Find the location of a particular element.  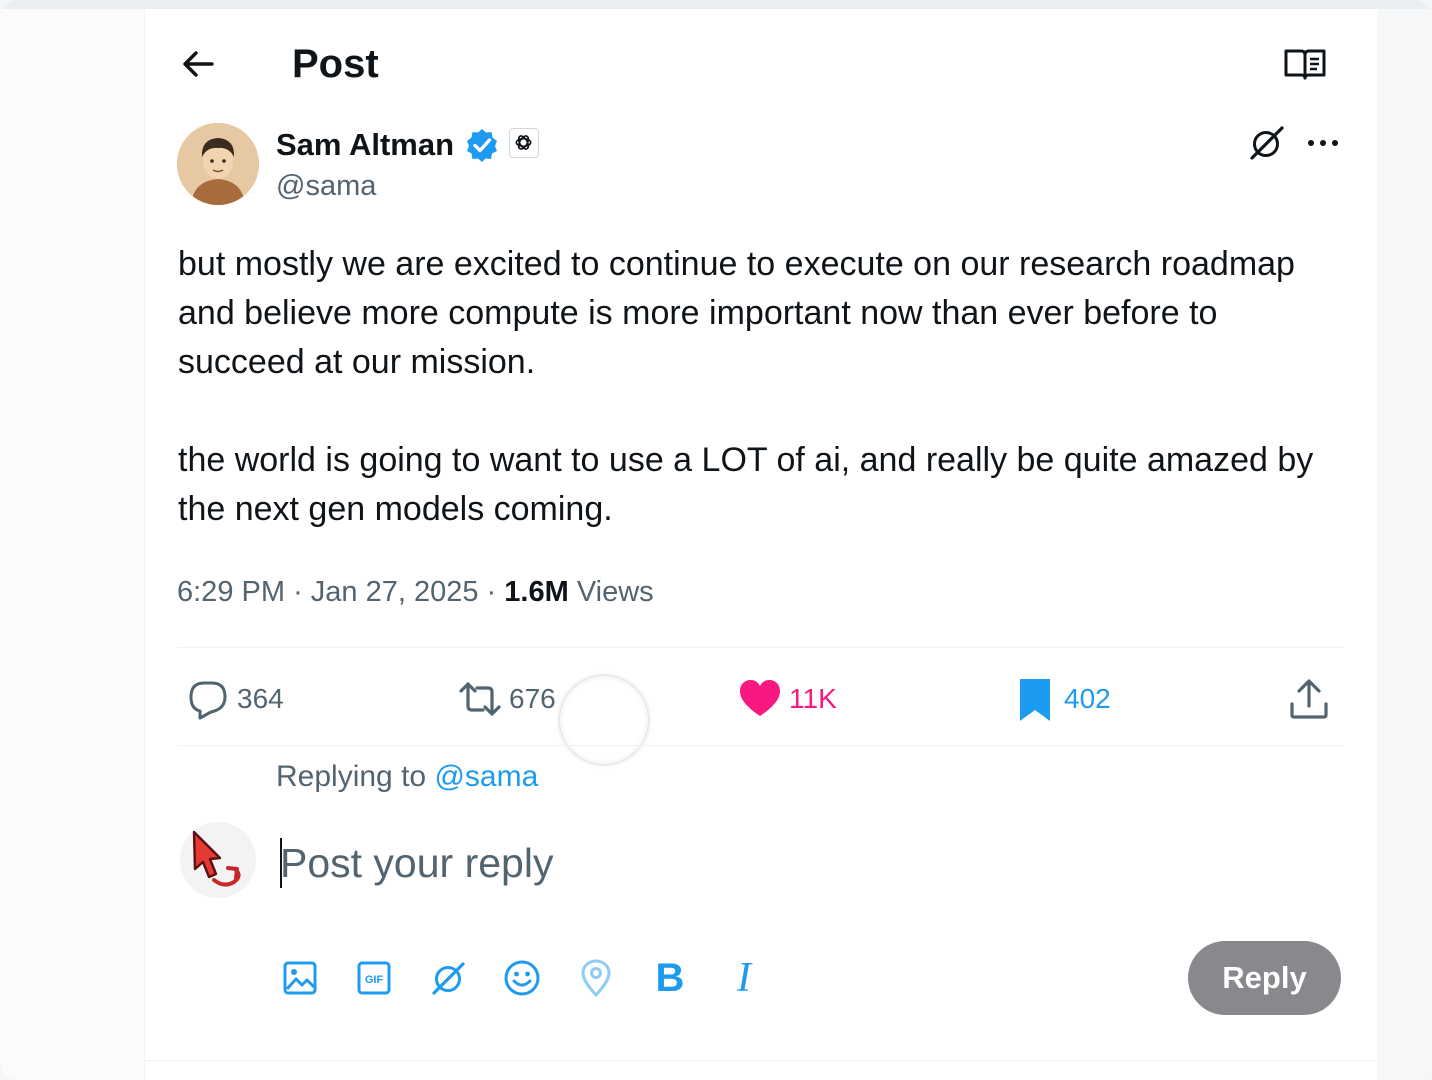

author-avatar is located at coordinates (218, 164).